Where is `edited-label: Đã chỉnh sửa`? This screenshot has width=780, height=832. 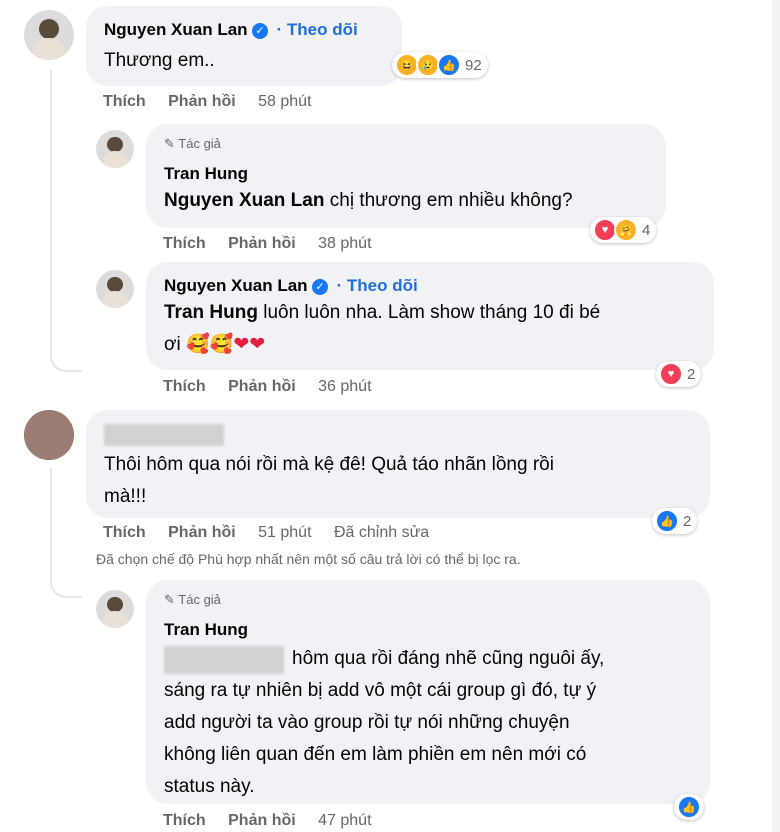
edited-label: Đã chỉnh sửa is located at coordinates (381, 532).